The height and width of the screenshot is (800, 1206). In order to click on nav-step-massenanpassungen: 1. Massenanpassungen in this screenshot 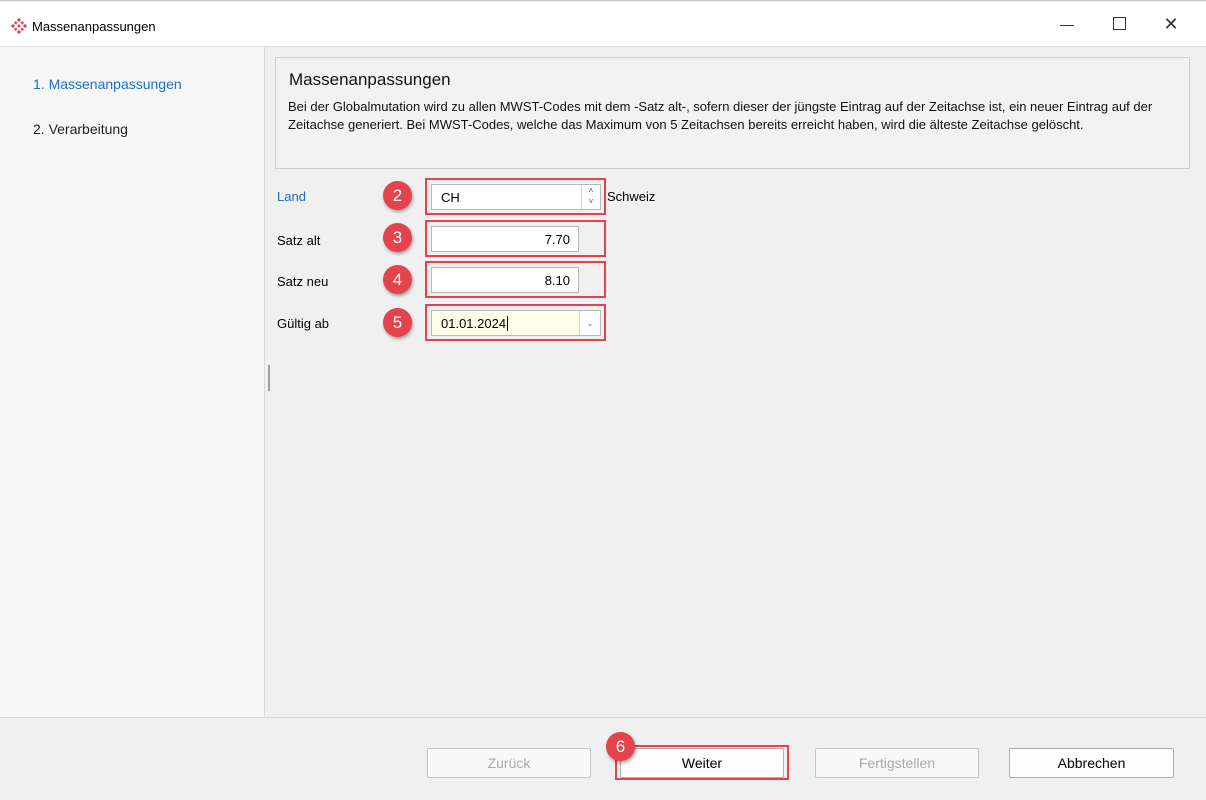, I will do `click(107, 84)`.